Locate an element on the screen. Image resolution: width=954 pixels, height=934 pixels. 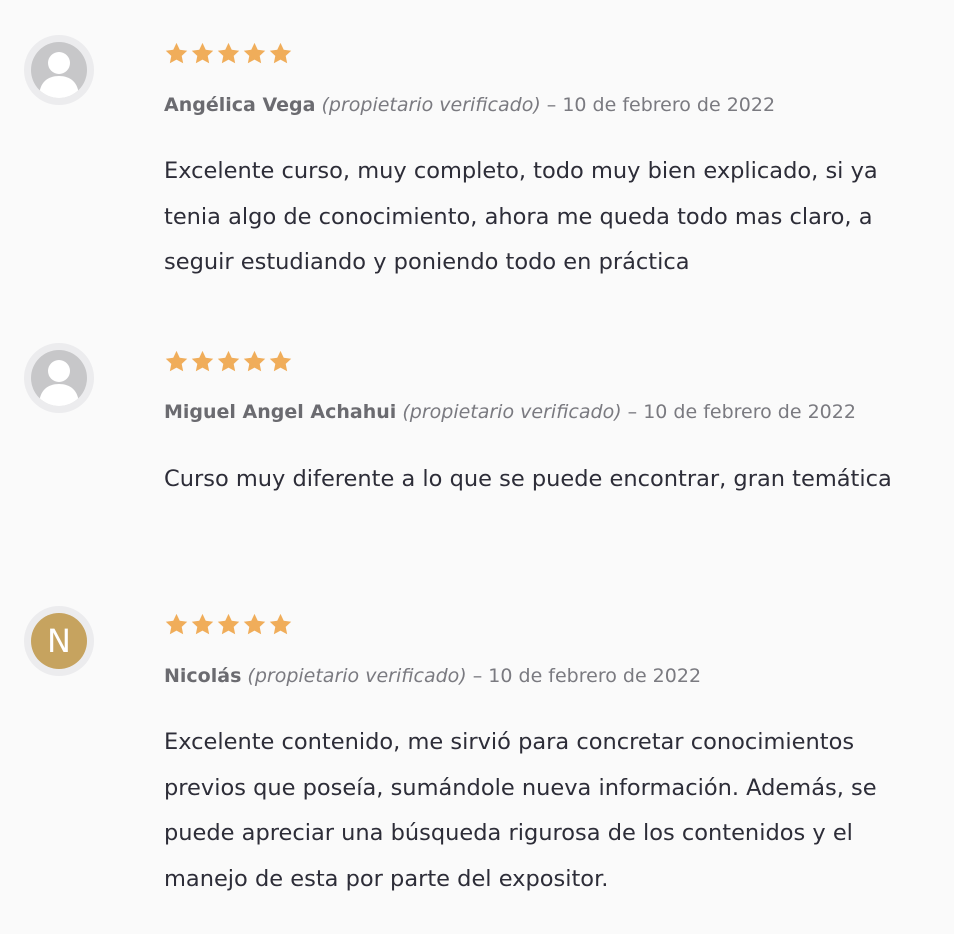
author-name: Miguel Angel Achahui is located at coordinates (280, 412).